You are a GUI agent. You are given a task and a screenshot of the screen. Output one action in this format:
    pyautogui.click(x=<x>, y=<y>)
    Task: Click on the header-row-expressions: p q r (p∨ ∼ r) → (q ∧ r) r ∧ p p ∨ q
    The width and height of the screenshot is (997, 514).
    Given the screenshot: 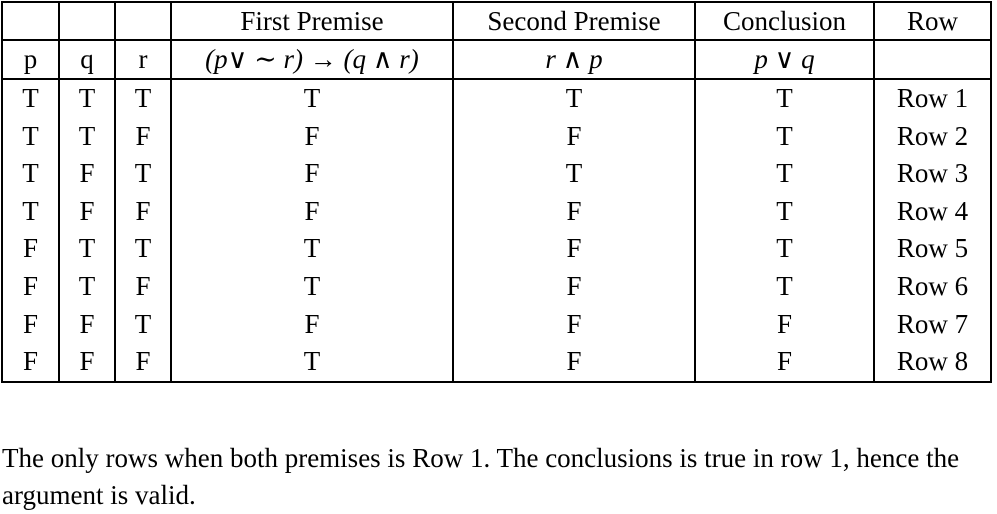 What is the action you would take?
    pyautogui.click(x=496, y=60)
    